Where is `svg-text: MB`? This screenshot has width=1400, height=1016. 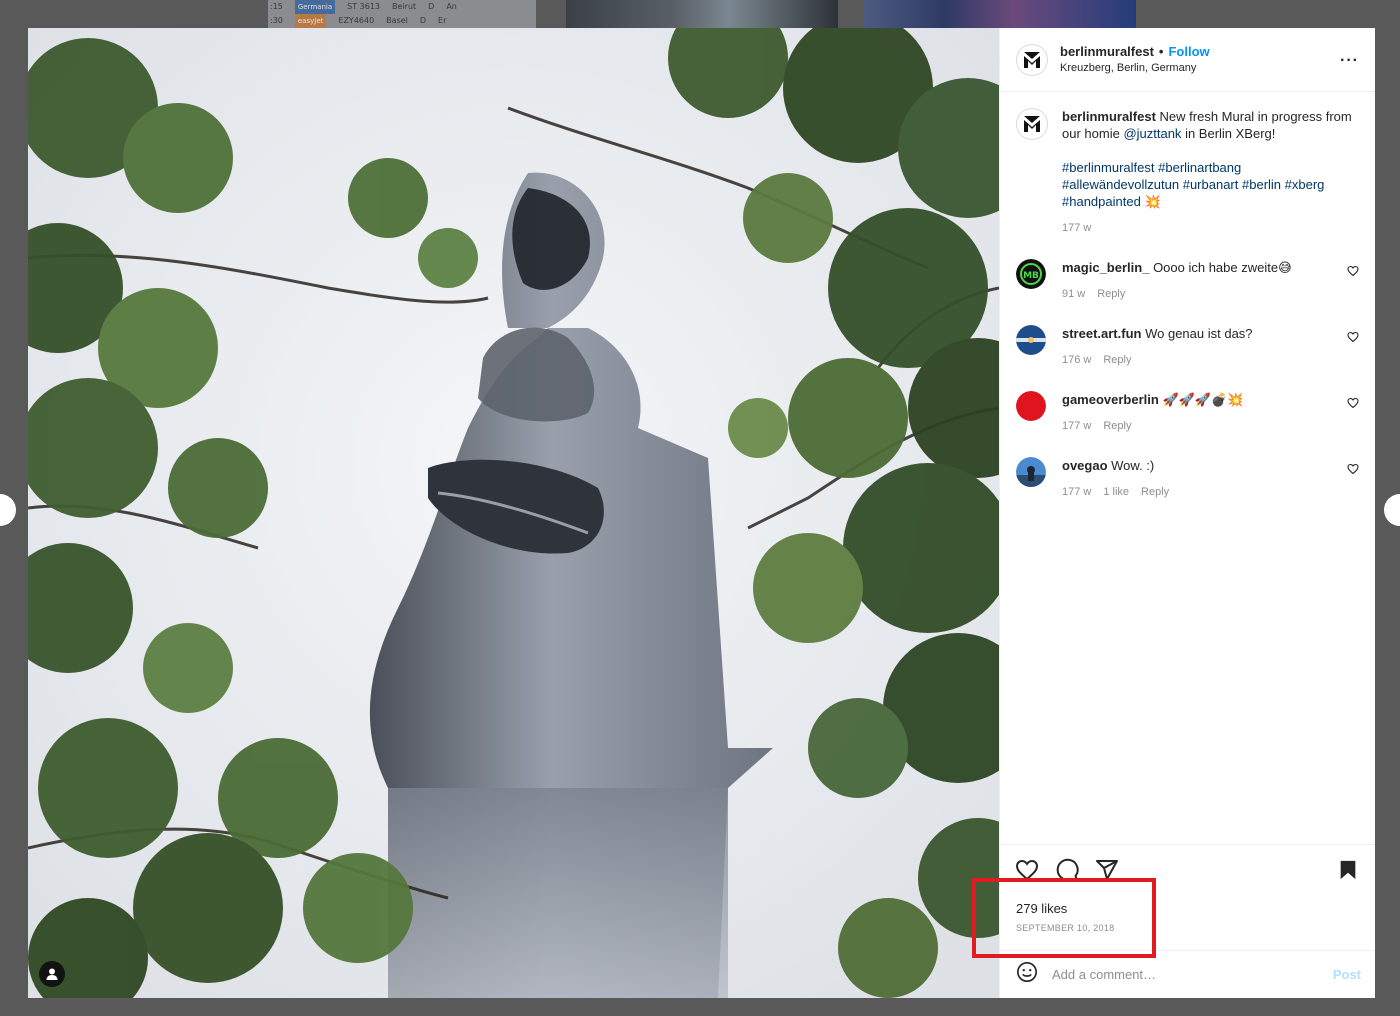
svg-text: MB is located at coordinates (1031, 276).